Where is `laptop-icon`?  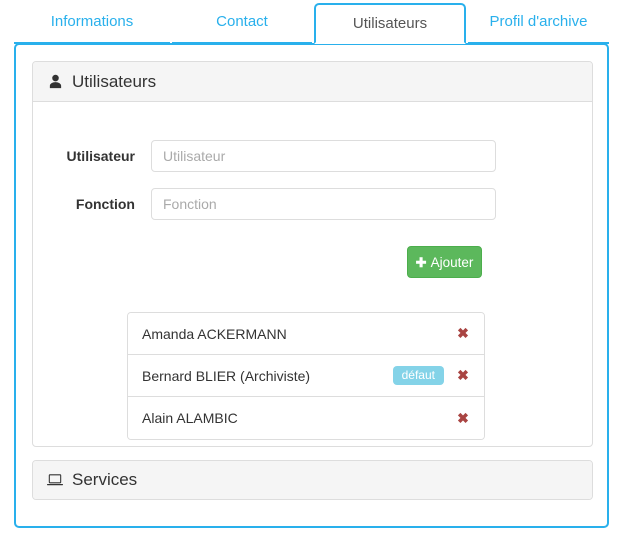
laptop-icon is located at coordinates (55, 480).